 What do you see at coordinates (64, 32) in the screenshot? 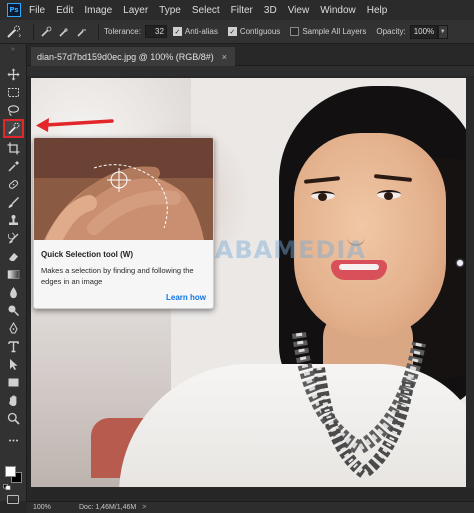
I see `add-to-selection-icon` at bounding box center [64, 32].